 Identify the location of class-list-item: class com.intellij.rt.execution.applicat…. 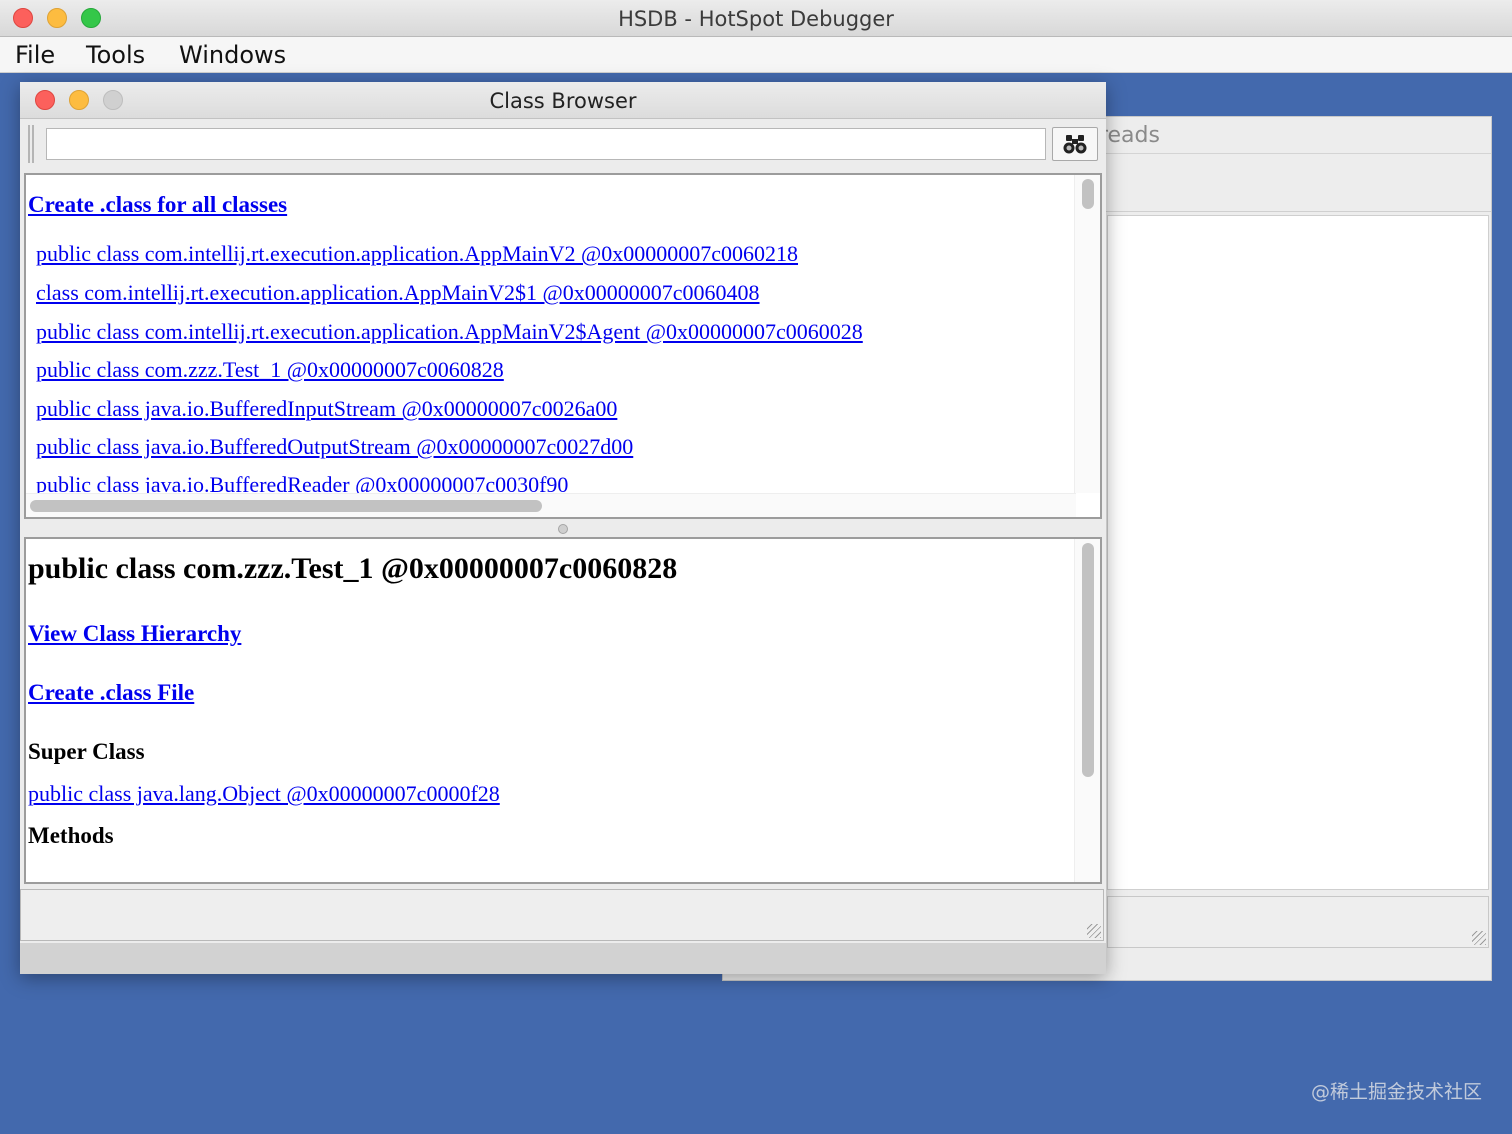
(398, 293).